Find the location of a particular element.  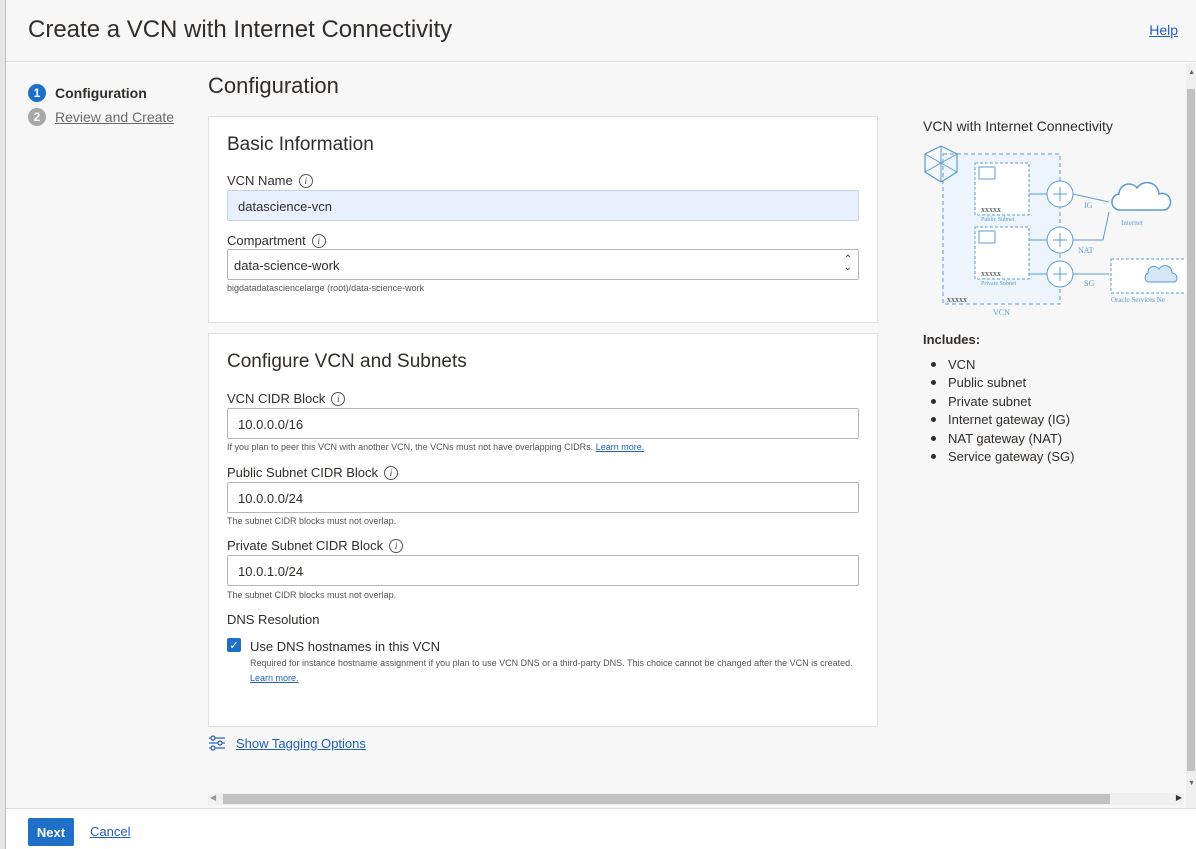

includes-title: Includes: is located at coordinates (952, 339).